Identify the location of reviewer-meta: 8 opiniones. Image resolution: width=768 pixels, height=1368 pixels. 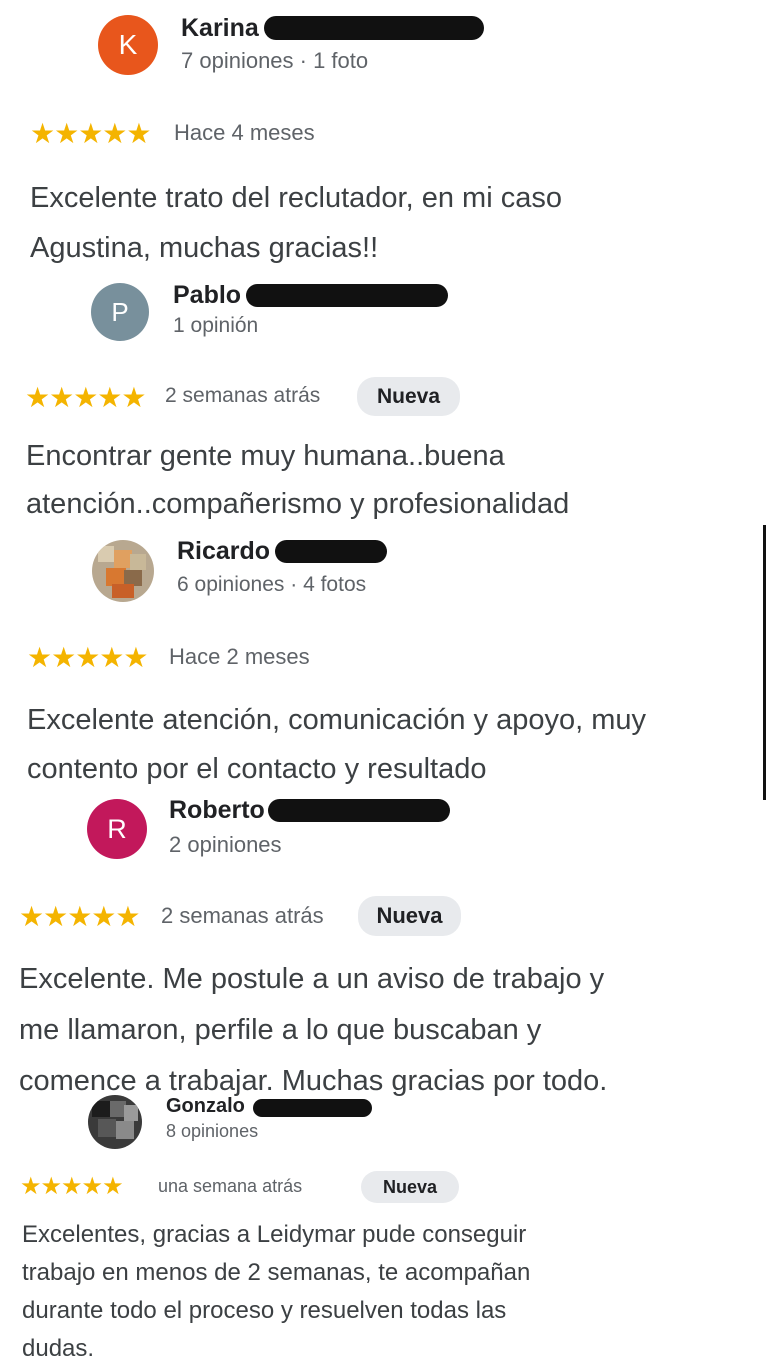
(212, 1131).